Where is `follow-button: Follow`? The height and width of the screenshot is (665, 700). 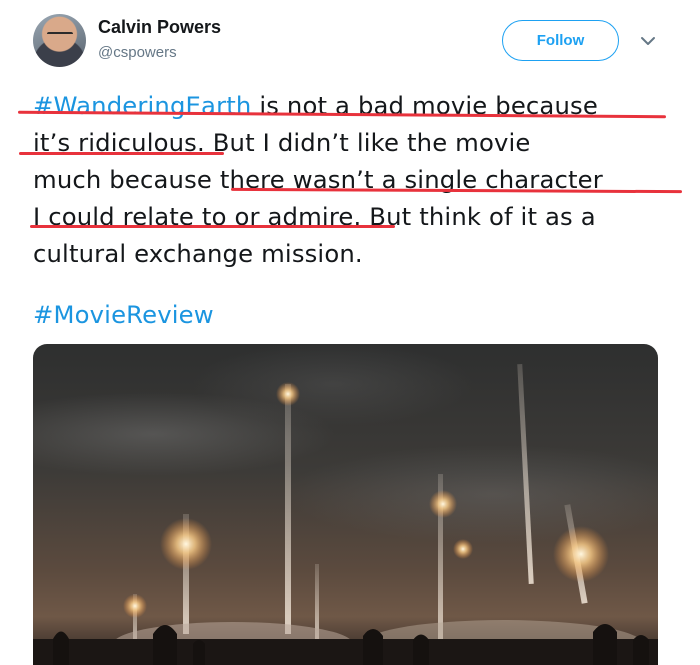 follow-button: Follow is located at coordinates (560, 40).